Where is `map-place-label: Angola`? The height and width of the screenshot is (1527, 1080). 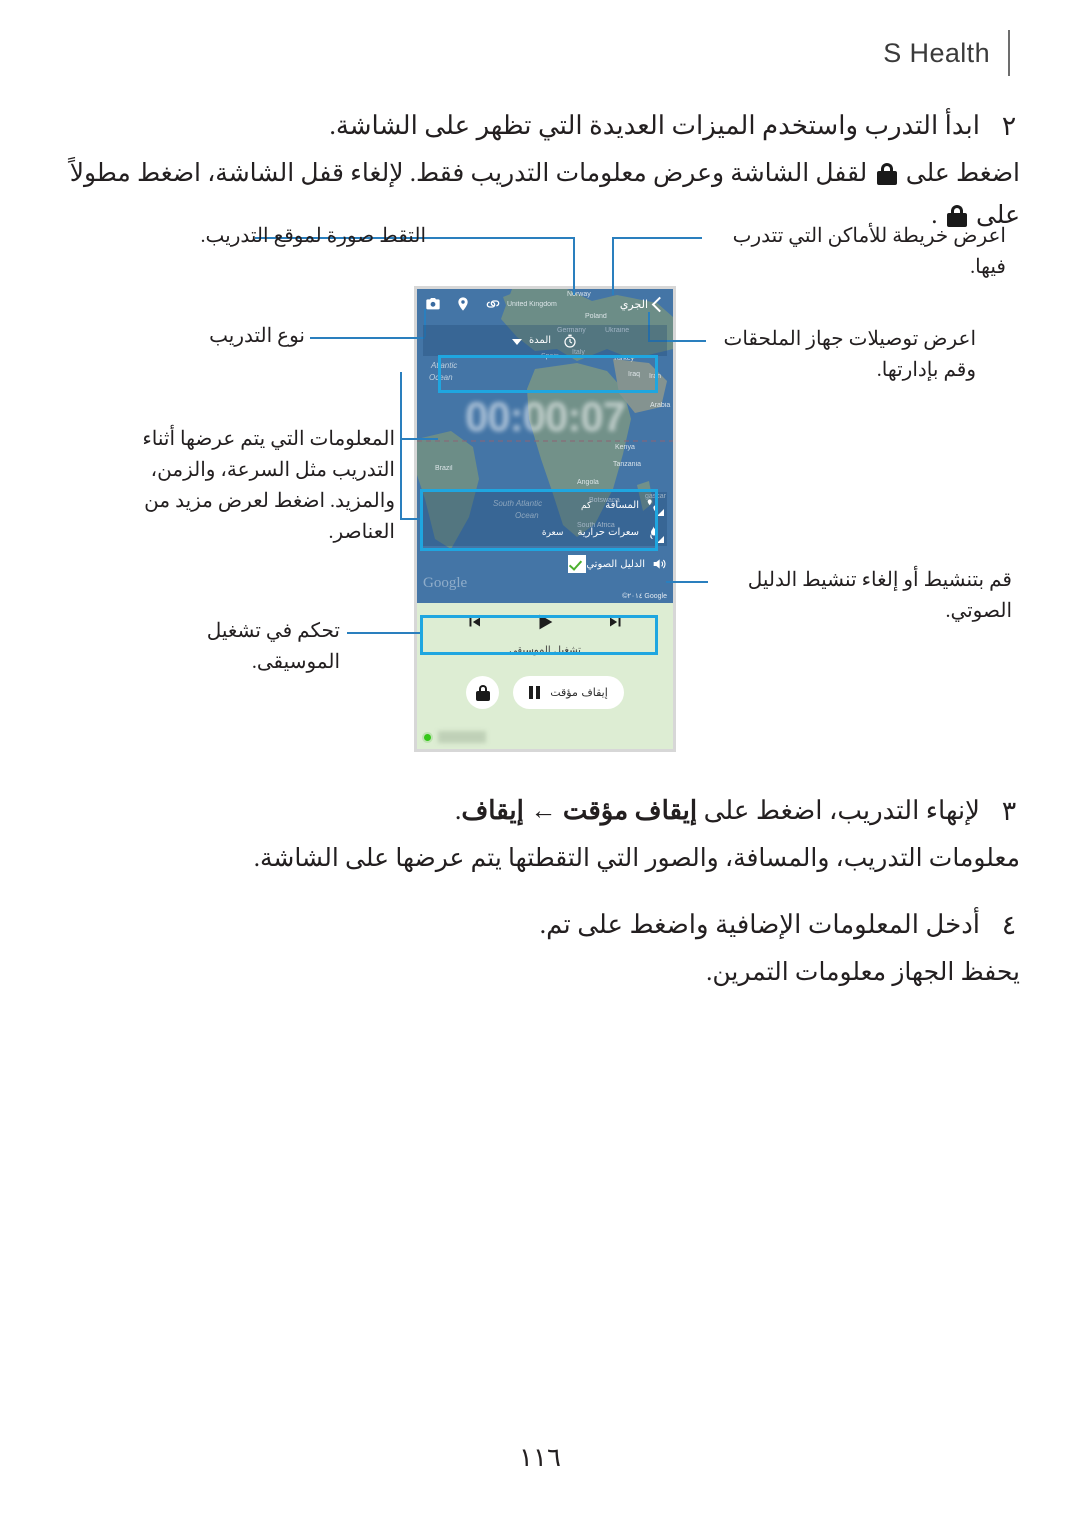 map-place-label: Angola is located at coordinates (588, 482).